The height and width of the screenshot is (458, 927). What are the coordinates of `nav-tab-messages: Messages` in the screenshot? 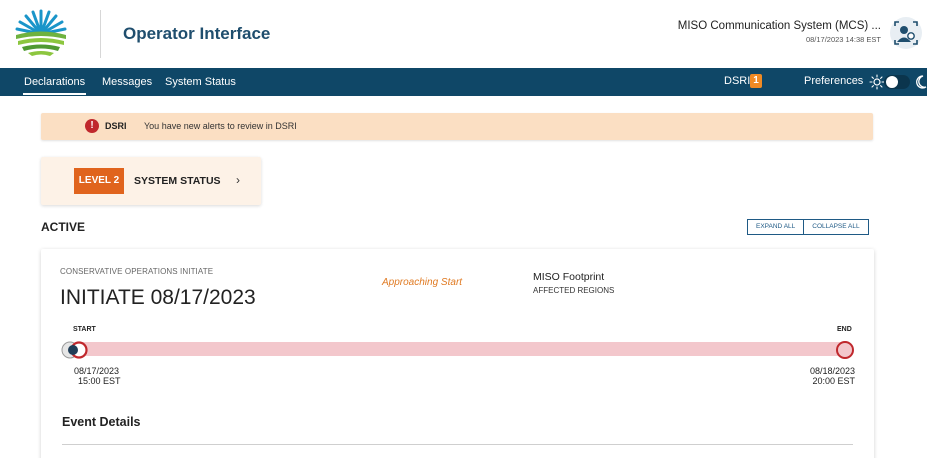 It's located at (127, 82).